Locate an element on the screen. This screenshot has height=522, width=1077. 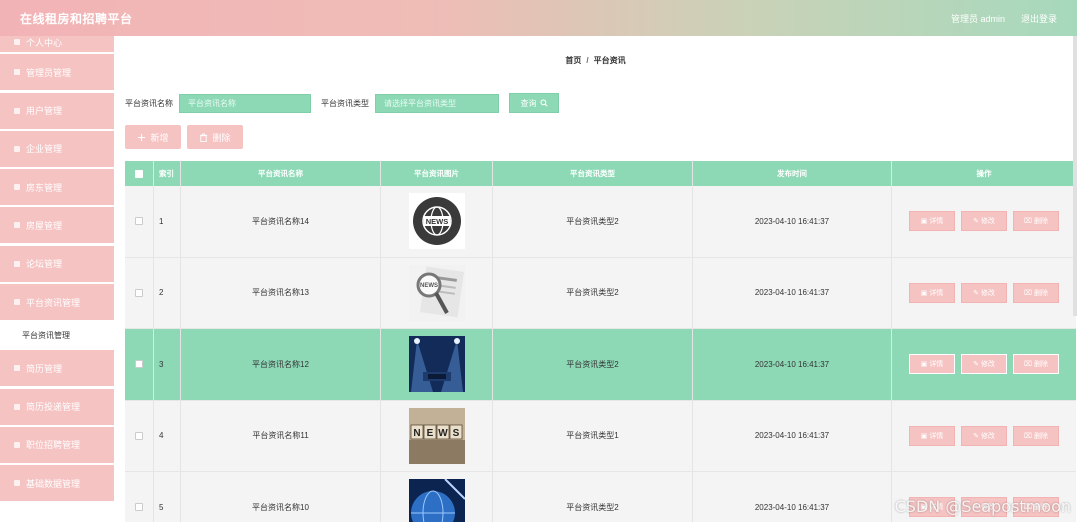
col-operations: 操作 is located at coordinates (984, 173).